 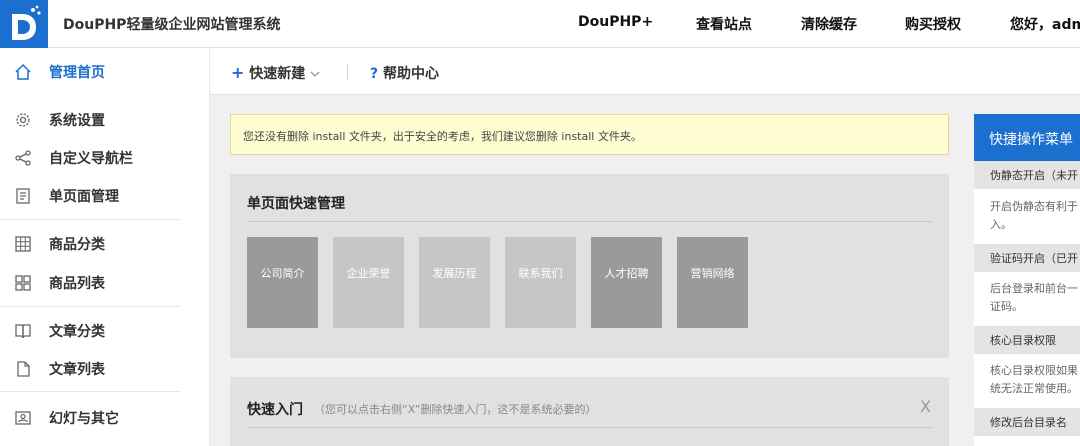 I want to click on sidebar-item-label: 文章分类, so click(x=77, y=332).